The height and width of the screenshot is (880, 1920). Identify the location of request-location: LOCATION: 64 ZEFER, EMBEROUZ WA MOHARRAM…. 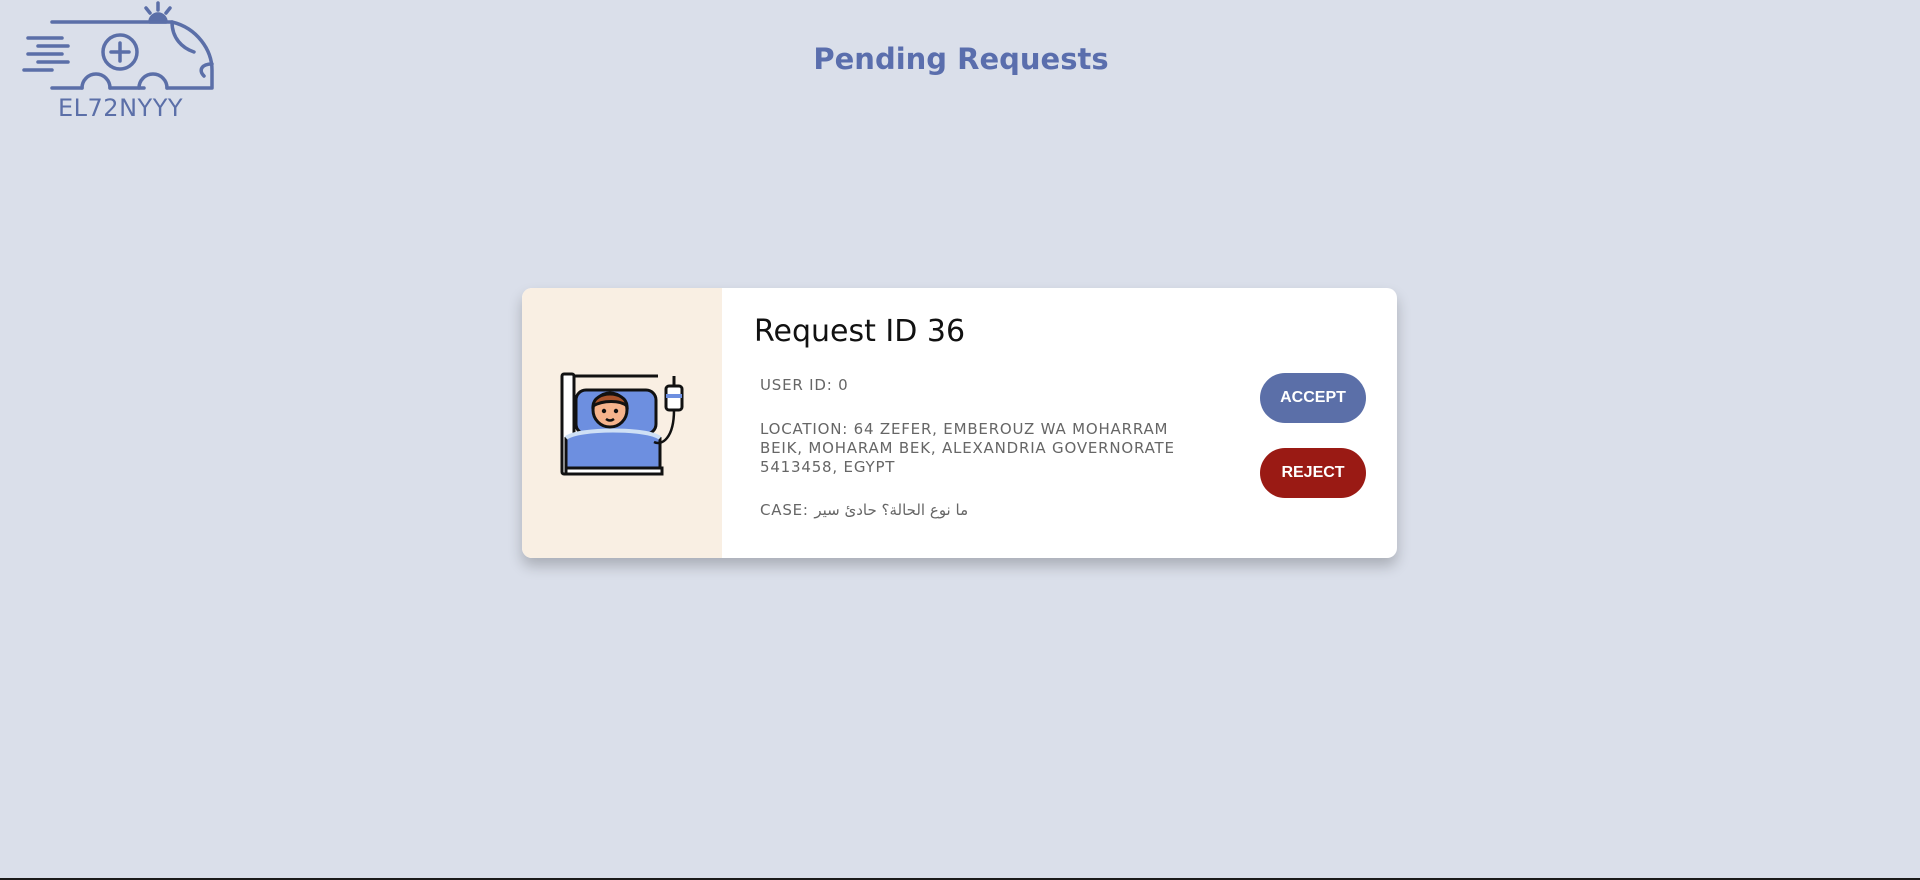
(967, 448).